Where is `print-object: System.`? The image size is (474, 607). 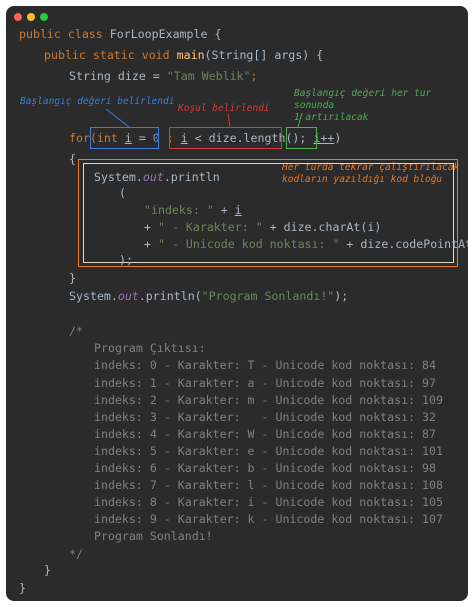 print-object: System. is located at coordinates (118, 177).